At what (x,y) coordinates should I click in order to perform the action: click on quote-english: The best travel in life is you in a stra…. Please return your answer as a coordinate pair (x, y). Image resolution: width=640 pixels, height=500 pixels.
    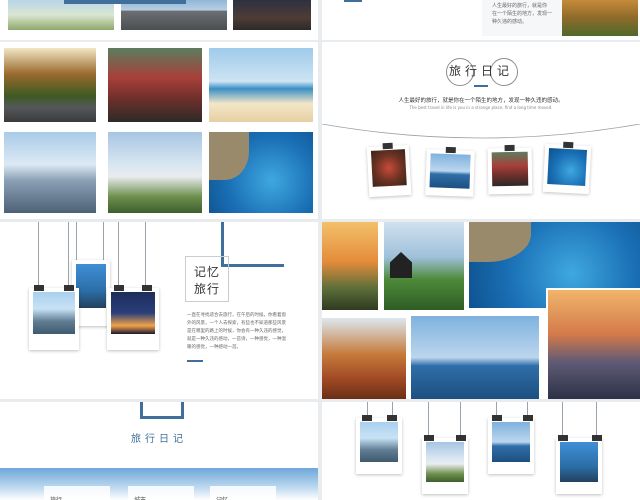
    Looking at the image, I should click on (481, 107).